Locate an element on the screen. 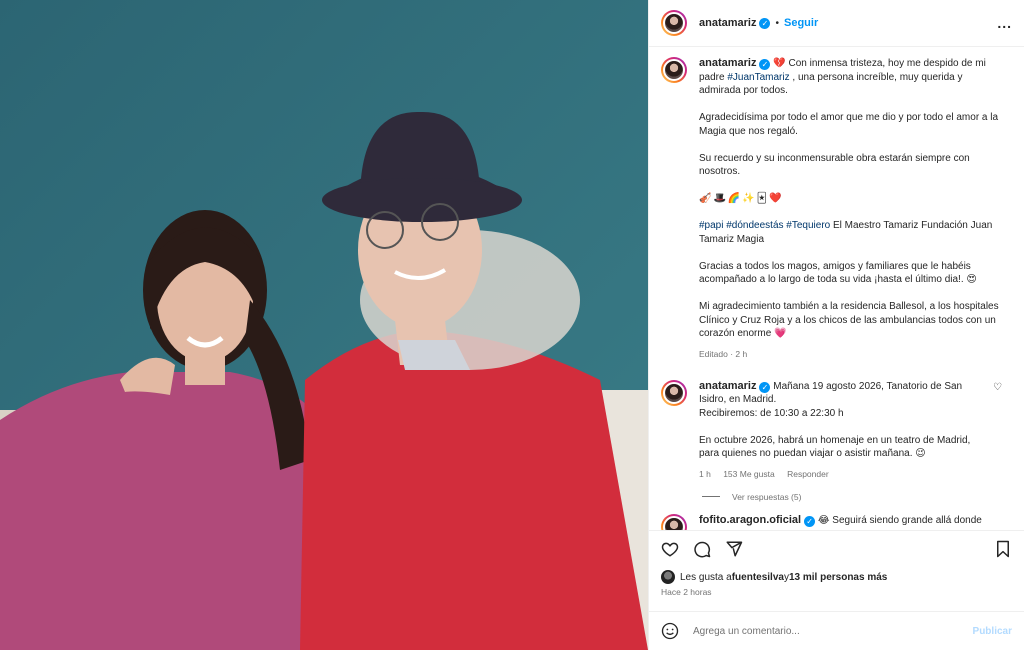  view-replies-label: Ver respuestas (5) is located at coordinates (767, 496).